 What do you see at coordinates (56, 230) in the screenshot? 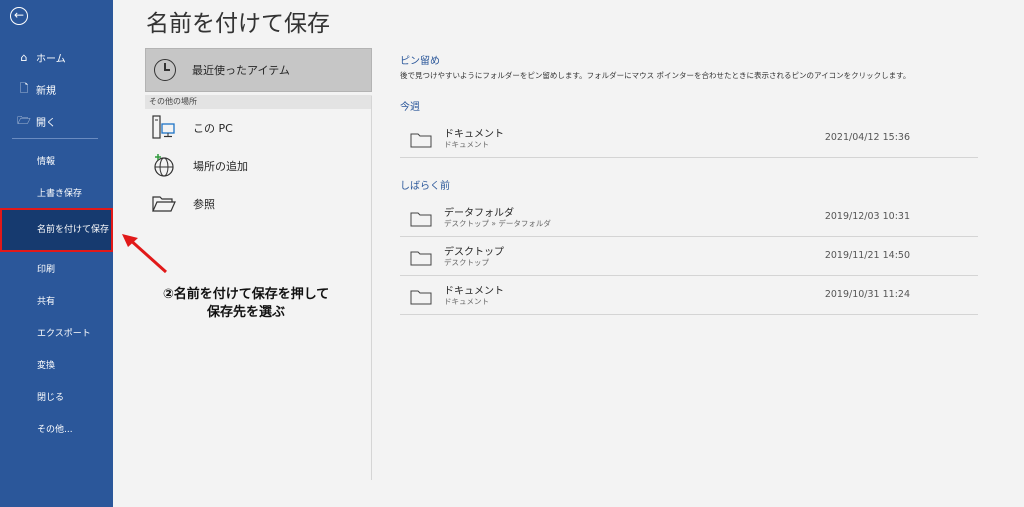
I see `sidebar-item-save-as: 名前を付けて保存` at bounding box center [56, 230].